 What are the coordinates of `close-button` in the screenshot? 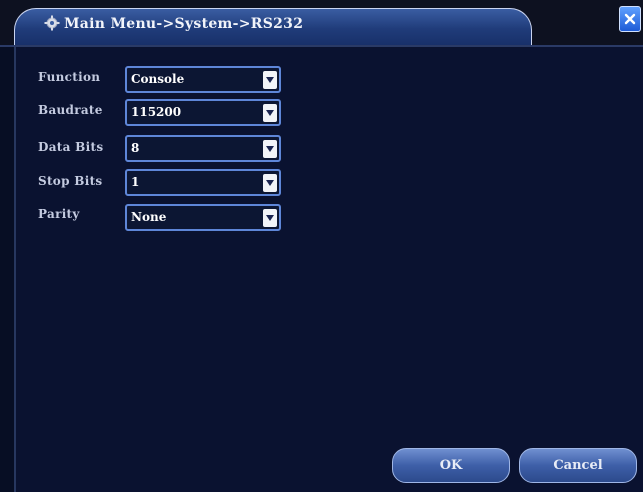 It's located at (630, 19).